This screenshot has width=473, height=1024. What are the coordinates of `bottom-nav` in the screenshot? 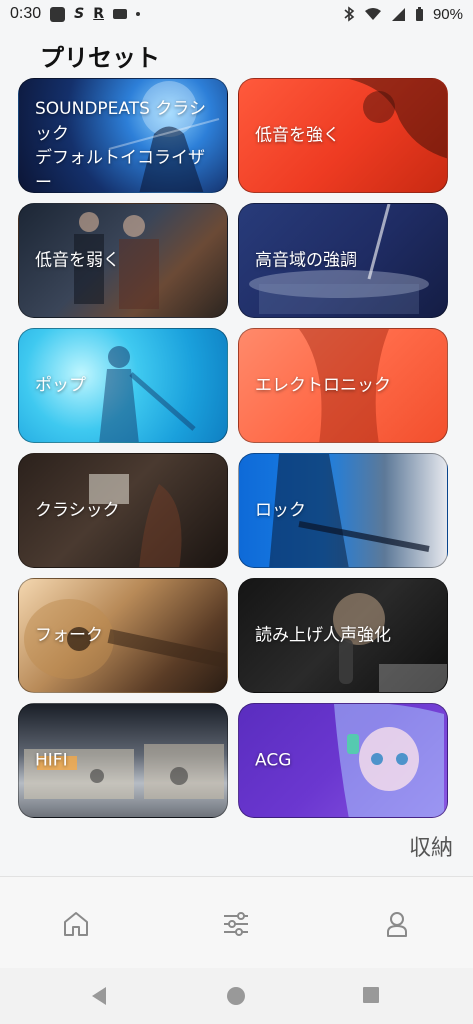 It's located at (236, 922).